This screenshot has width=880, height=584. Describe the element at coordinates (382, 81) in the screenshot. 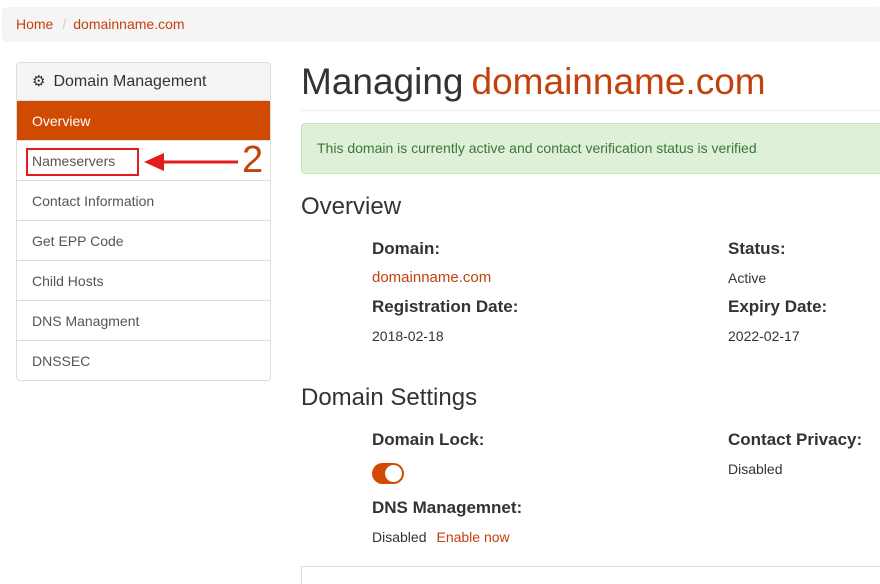

I see `page-title-prefix: Managing` at that location.